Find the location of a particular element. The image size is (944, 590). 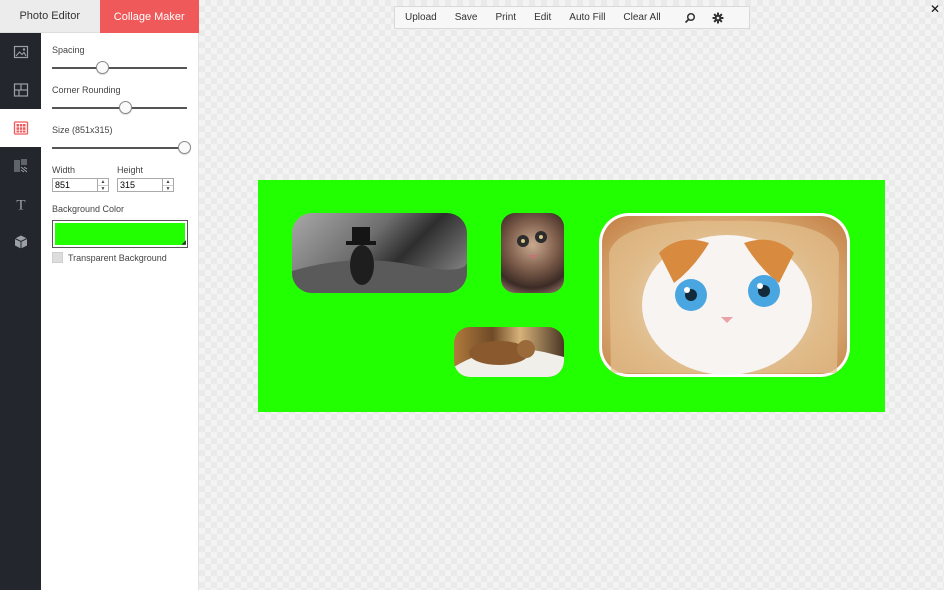

settings-button is located at coordinates (718, 18).